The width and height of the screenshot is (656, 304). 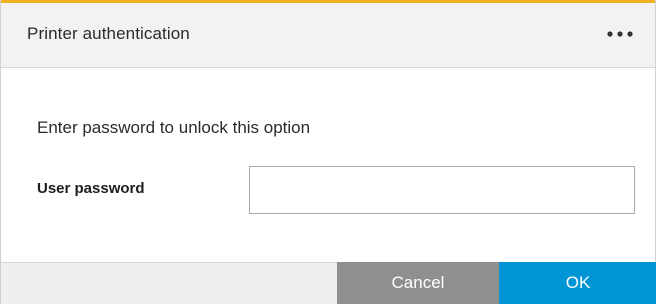 I want to click on more-horizontal-icon, so click(x=620, y=34).